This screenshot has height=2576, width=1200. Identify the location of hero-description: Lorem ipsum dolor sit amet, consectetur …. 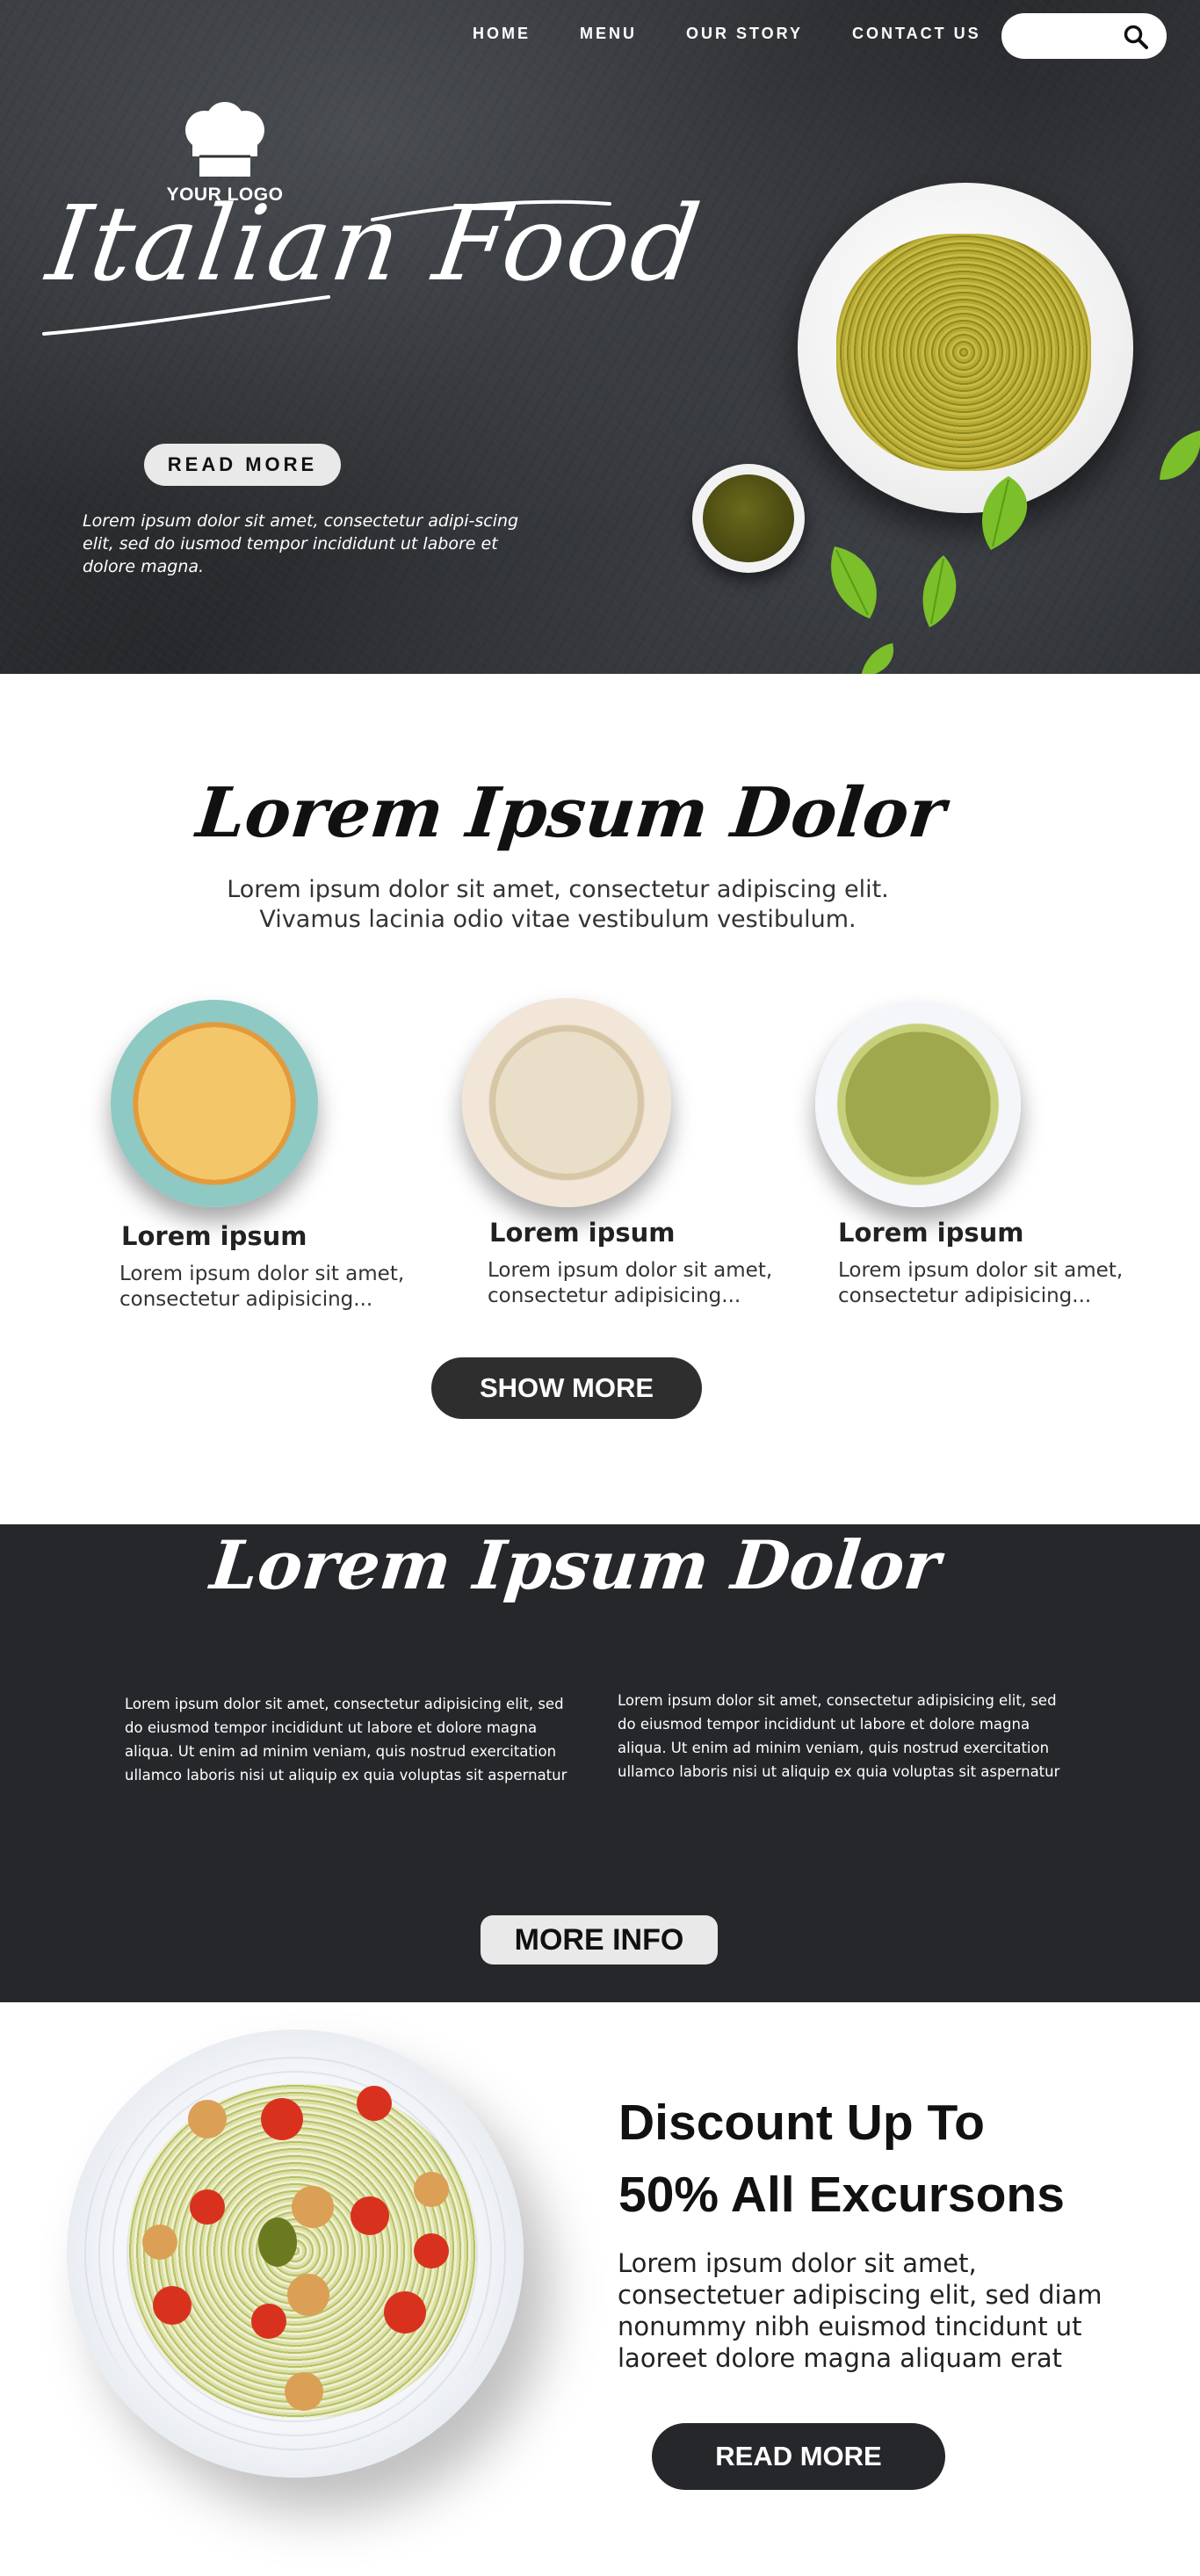
(301, 543).